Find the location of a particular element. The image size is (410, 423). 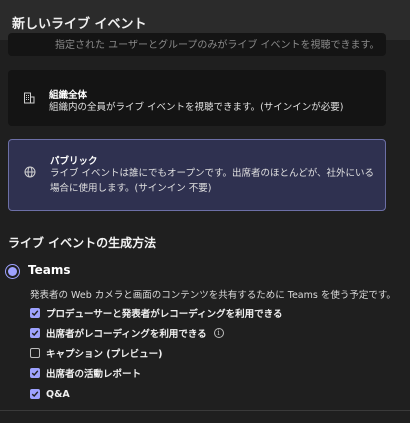

option-label: プロデューサーと発表者がレコーディングを利用できる is located at coordinates (164, 314).